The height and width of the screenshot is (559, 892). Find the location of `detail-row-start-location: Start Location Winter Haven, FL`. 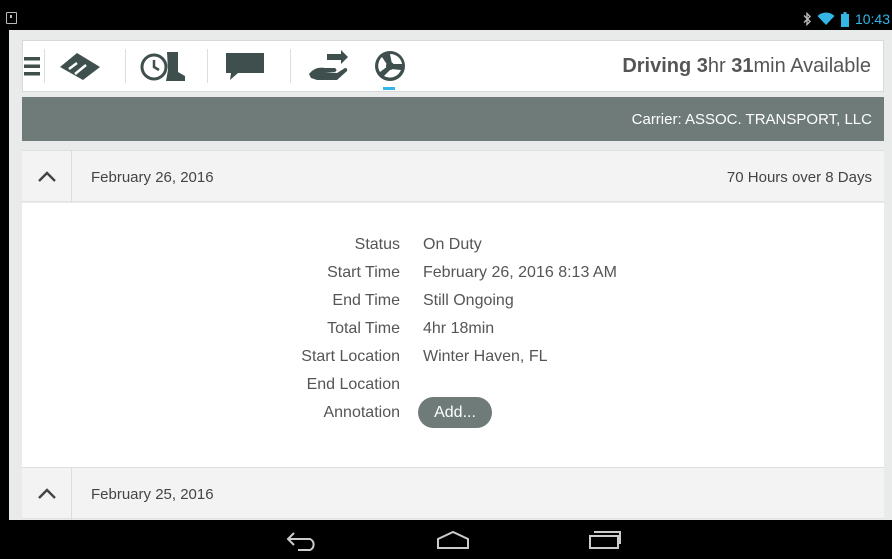

detail-row-start-location: Start Location Winter Haven, FL is located at coordinates (453, 357).